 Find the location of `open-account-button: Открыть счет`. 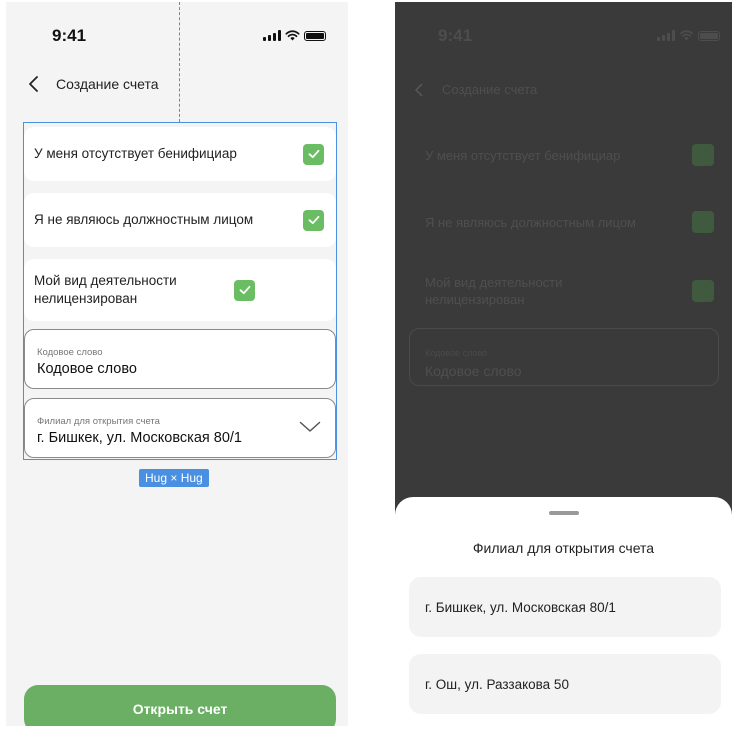

open-account-button: Открыть счет is located at coordinates (180, 705).